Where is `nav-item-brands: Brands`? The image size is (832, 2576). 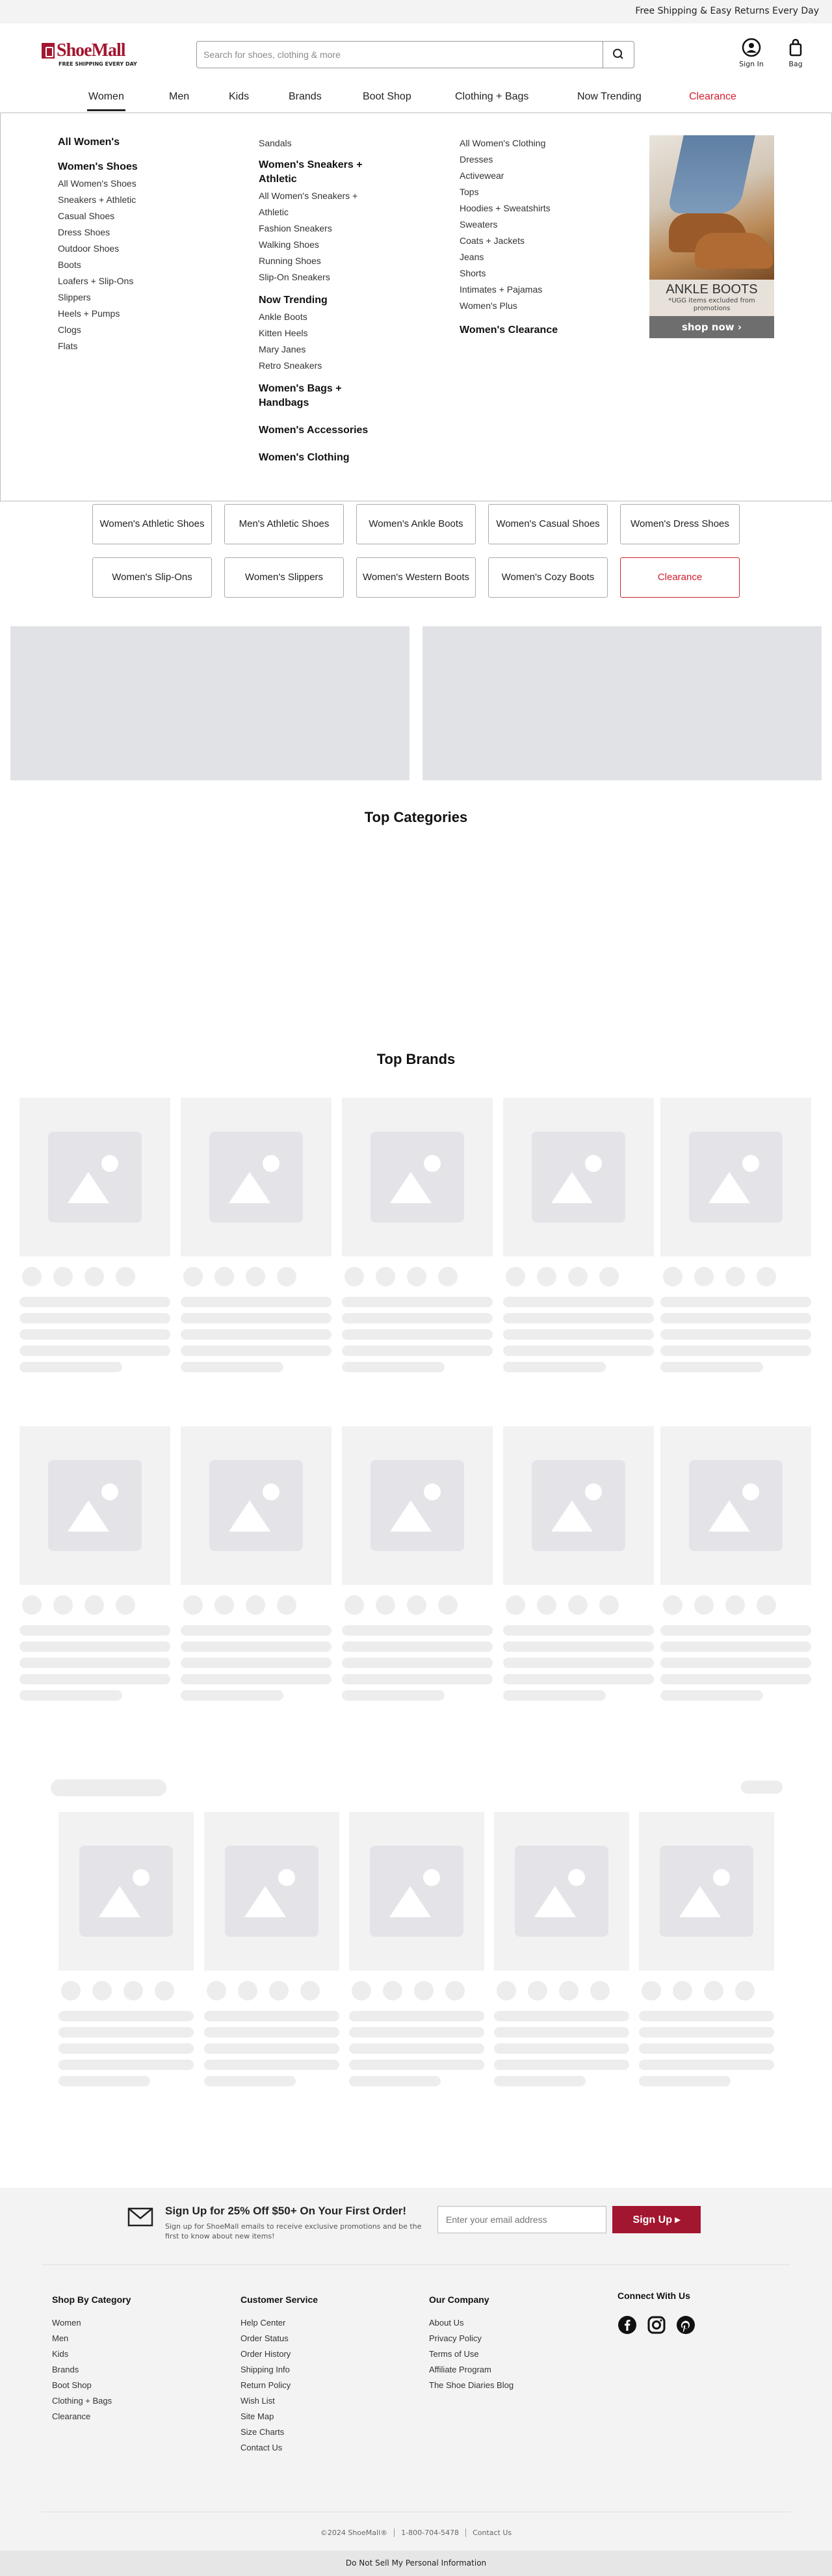
nav-item-brands: Brands is located at coordinates (305, 97).